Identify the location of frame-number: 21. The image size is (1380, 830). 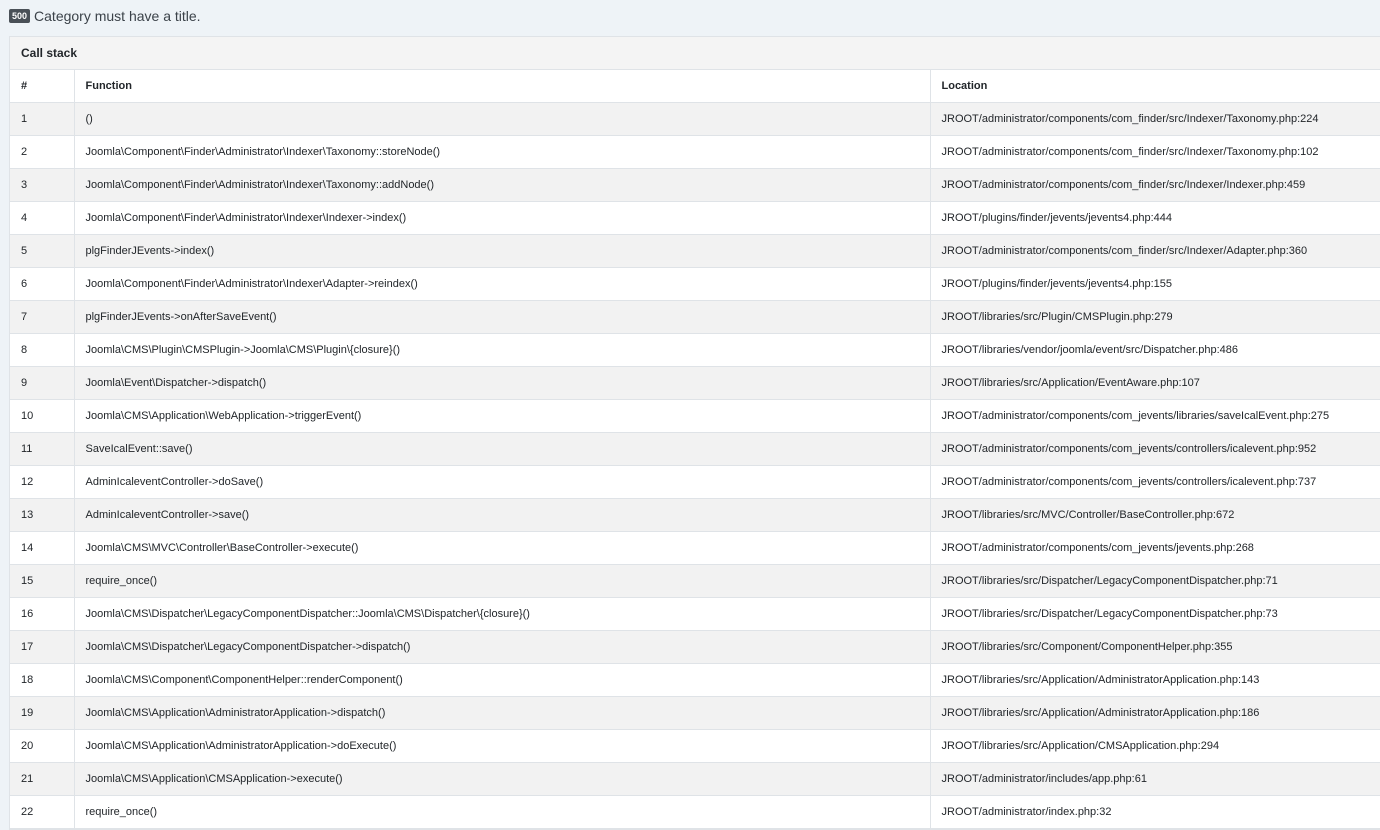
(42, 779).